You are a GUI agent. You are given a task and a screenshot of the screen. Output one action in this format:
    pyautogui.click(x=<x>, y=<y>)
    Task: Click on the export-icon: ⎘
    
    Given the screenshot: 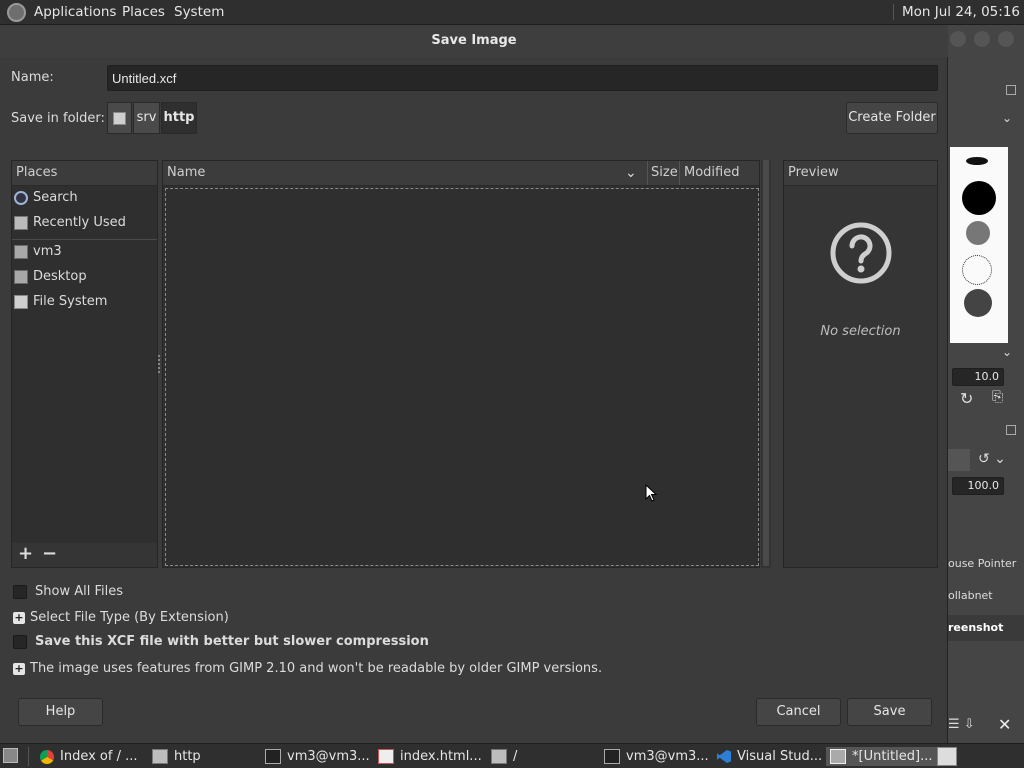 What is the action you would take?
    pyautogui.click(x=997, y=397)
    